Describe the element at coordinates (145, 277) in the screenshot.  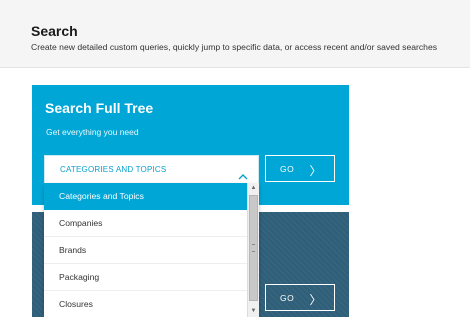
I see `dropdown-option-packaging: Packaging` at that location.